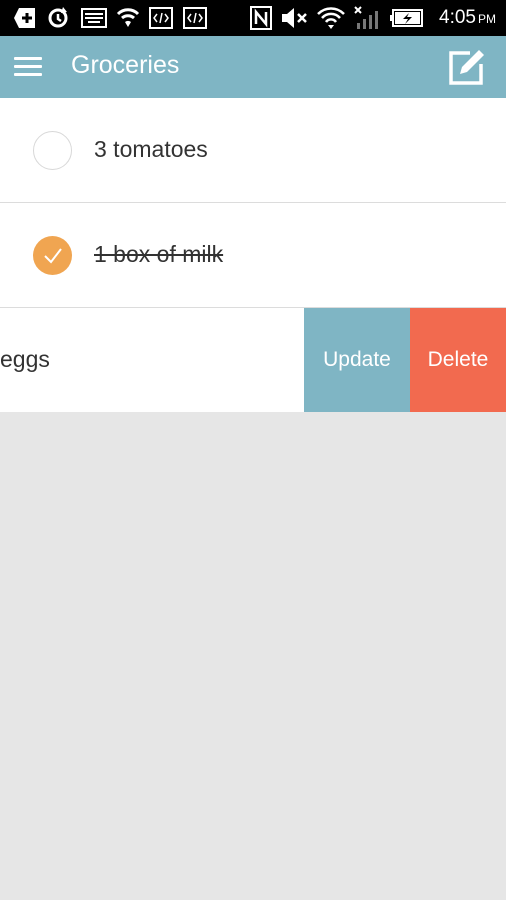  Describe the element at coordinates (151, 149) in the screenshot. I see `item-text: 3 tomatoes` at that location.